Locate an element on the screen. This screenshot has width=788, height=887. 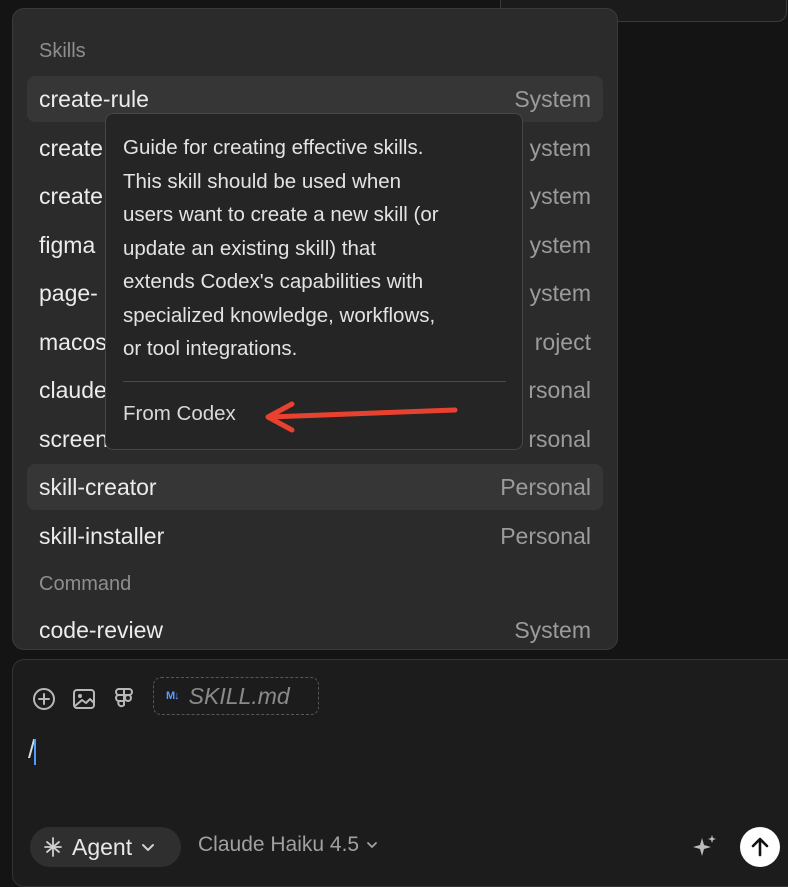
attachment-name: SKILL.md is located at coordinates (239, 695).